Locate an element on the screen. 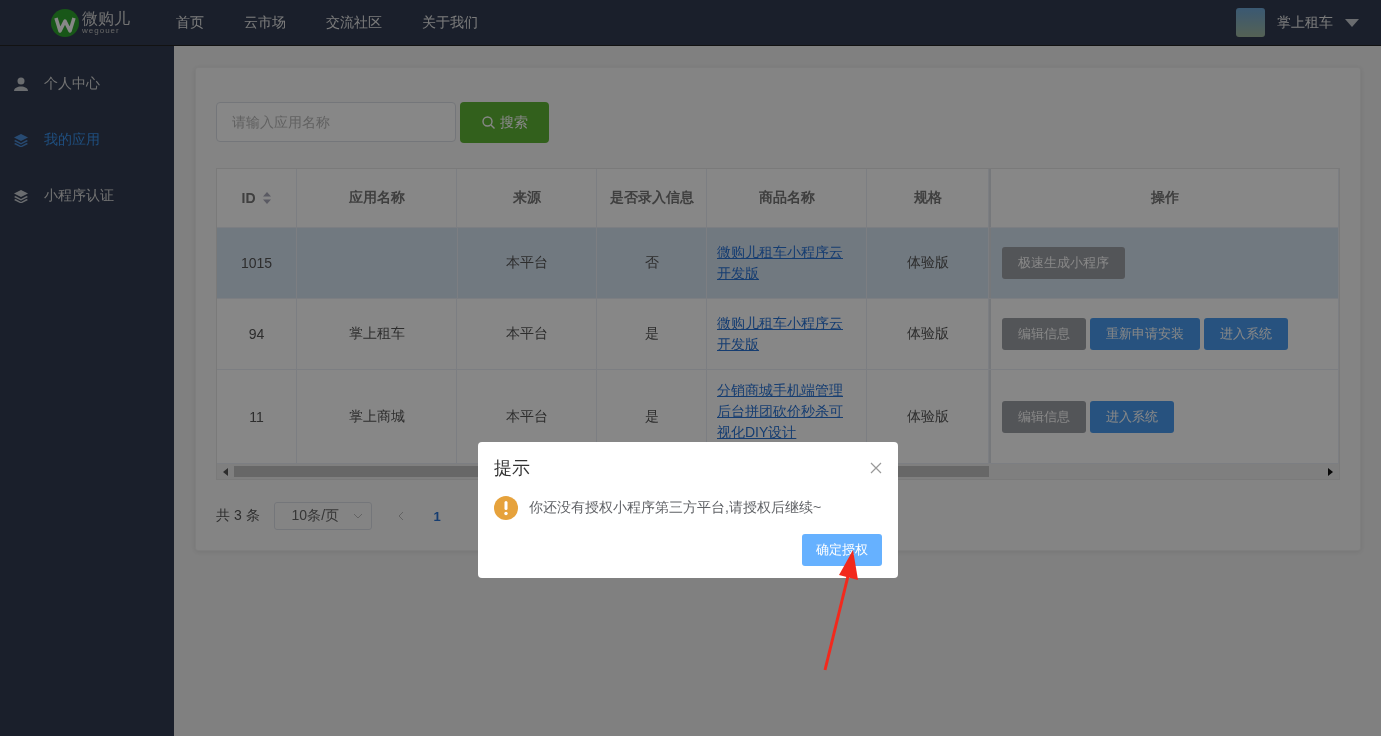  table-cell: 是 is located at coordinates (652, 334).